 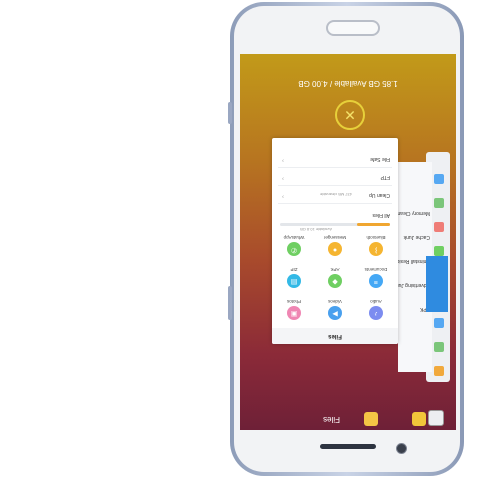 I want to click on category-videos: ▶ Videos, so click(x=335, y=307).